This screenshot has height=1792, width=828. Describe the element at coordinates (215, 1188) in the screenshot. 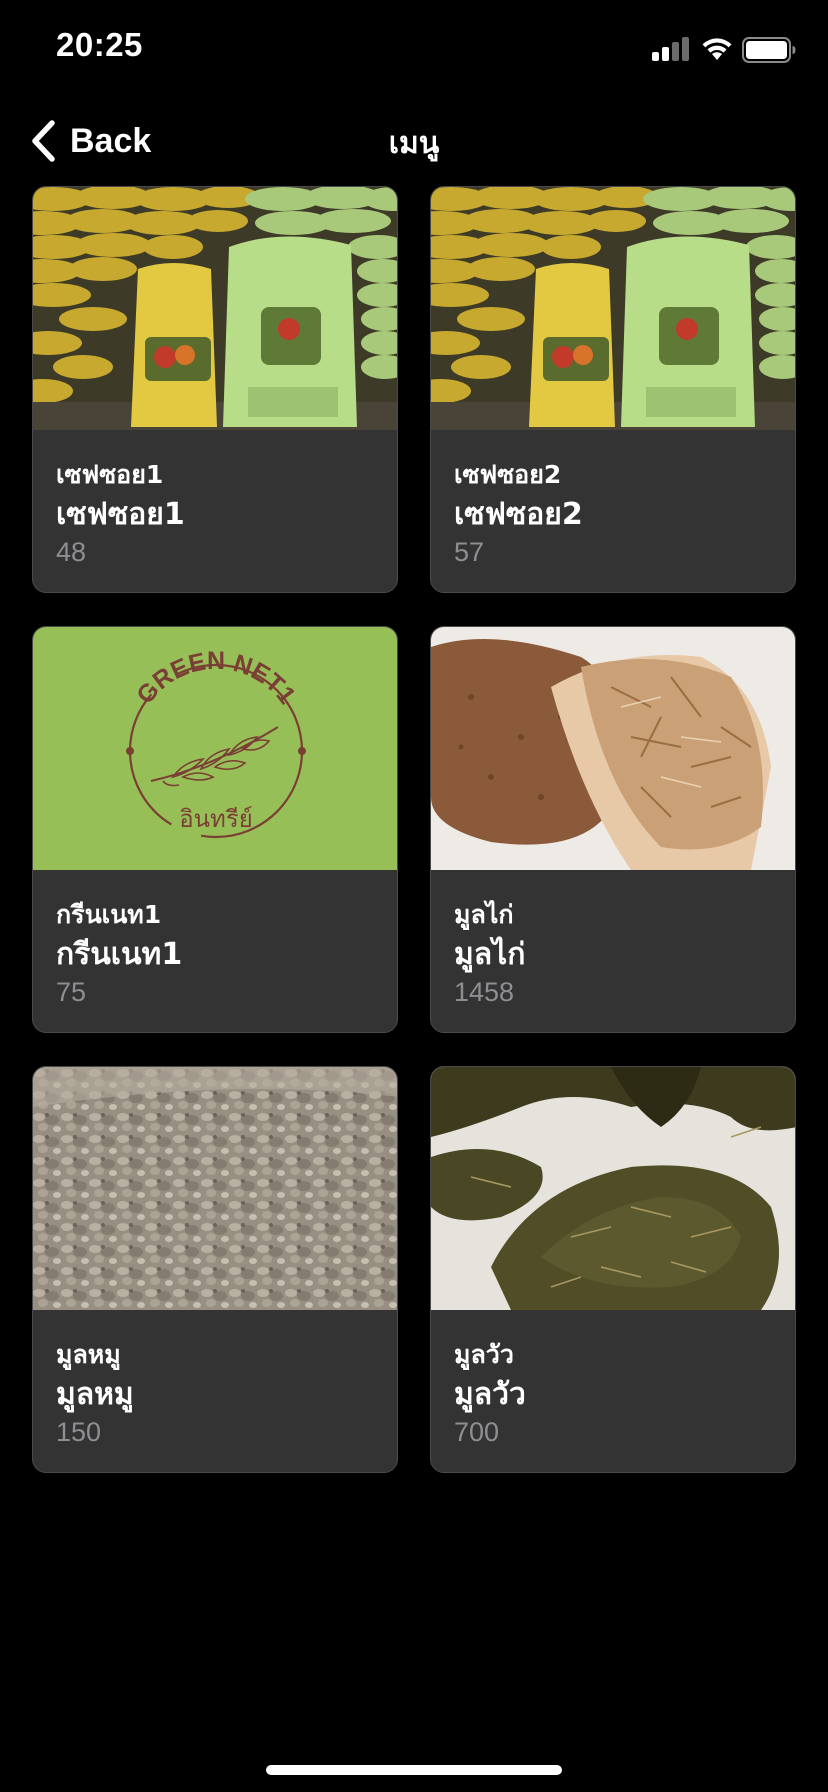

I see `pig-manure-image` at that location.